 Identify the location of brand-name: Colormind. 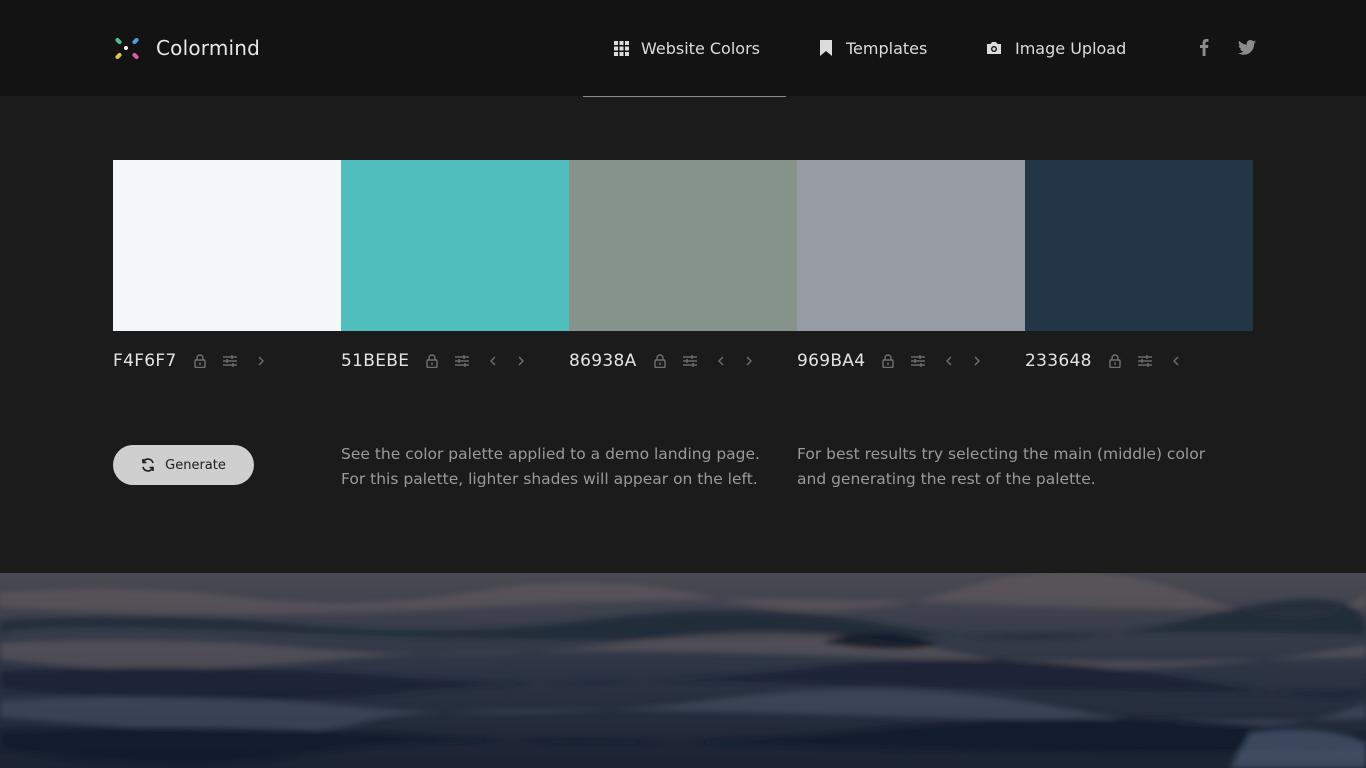
(208, 48).